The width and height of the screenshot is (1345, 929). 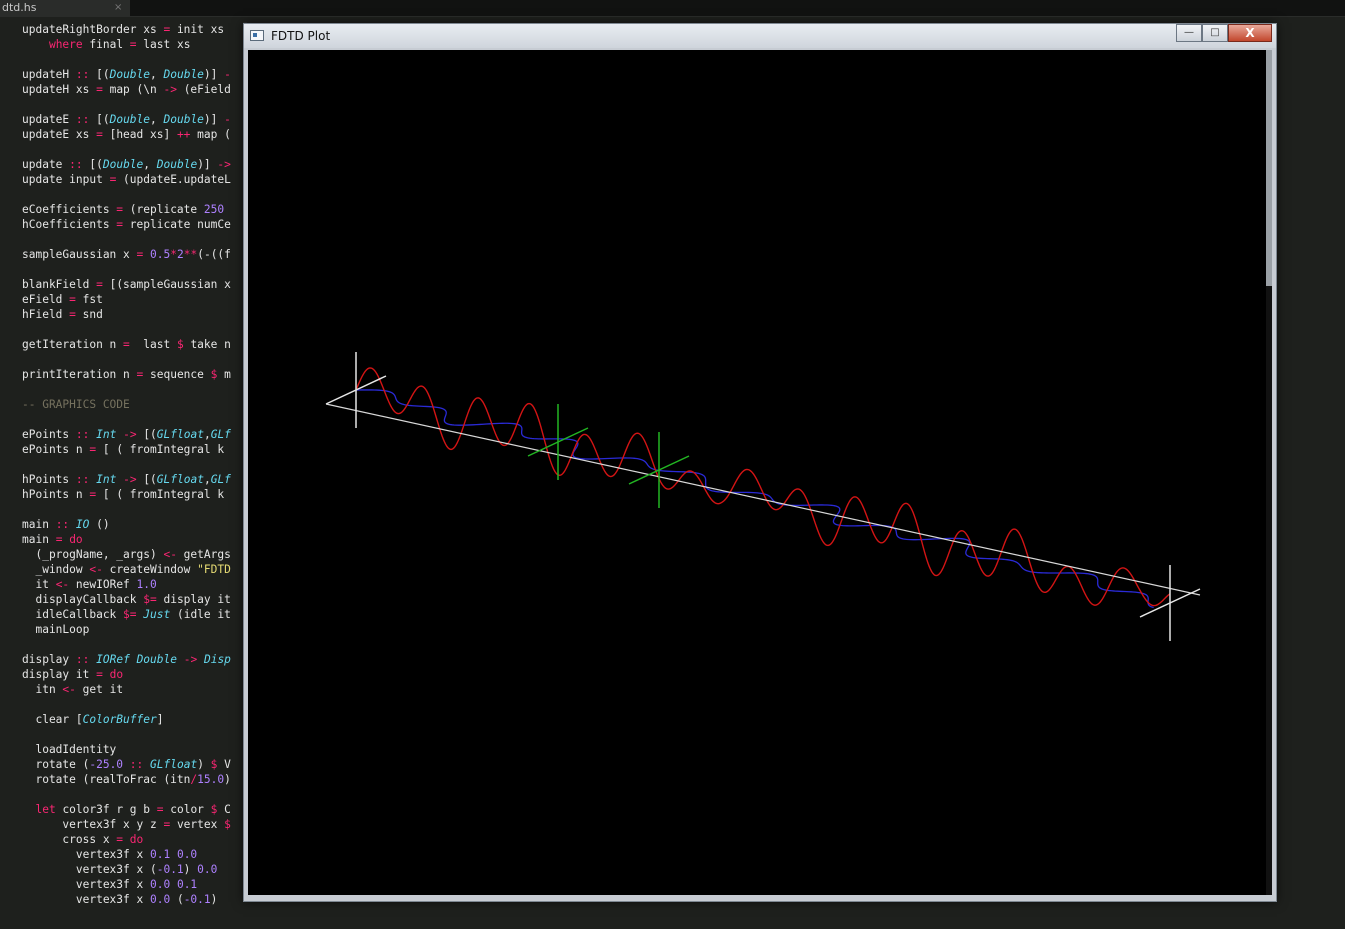 What do you see at coordinates (106, 809) in the screenshot?
I see `code-token: color3f r g b` at bounding box center [106, 809].